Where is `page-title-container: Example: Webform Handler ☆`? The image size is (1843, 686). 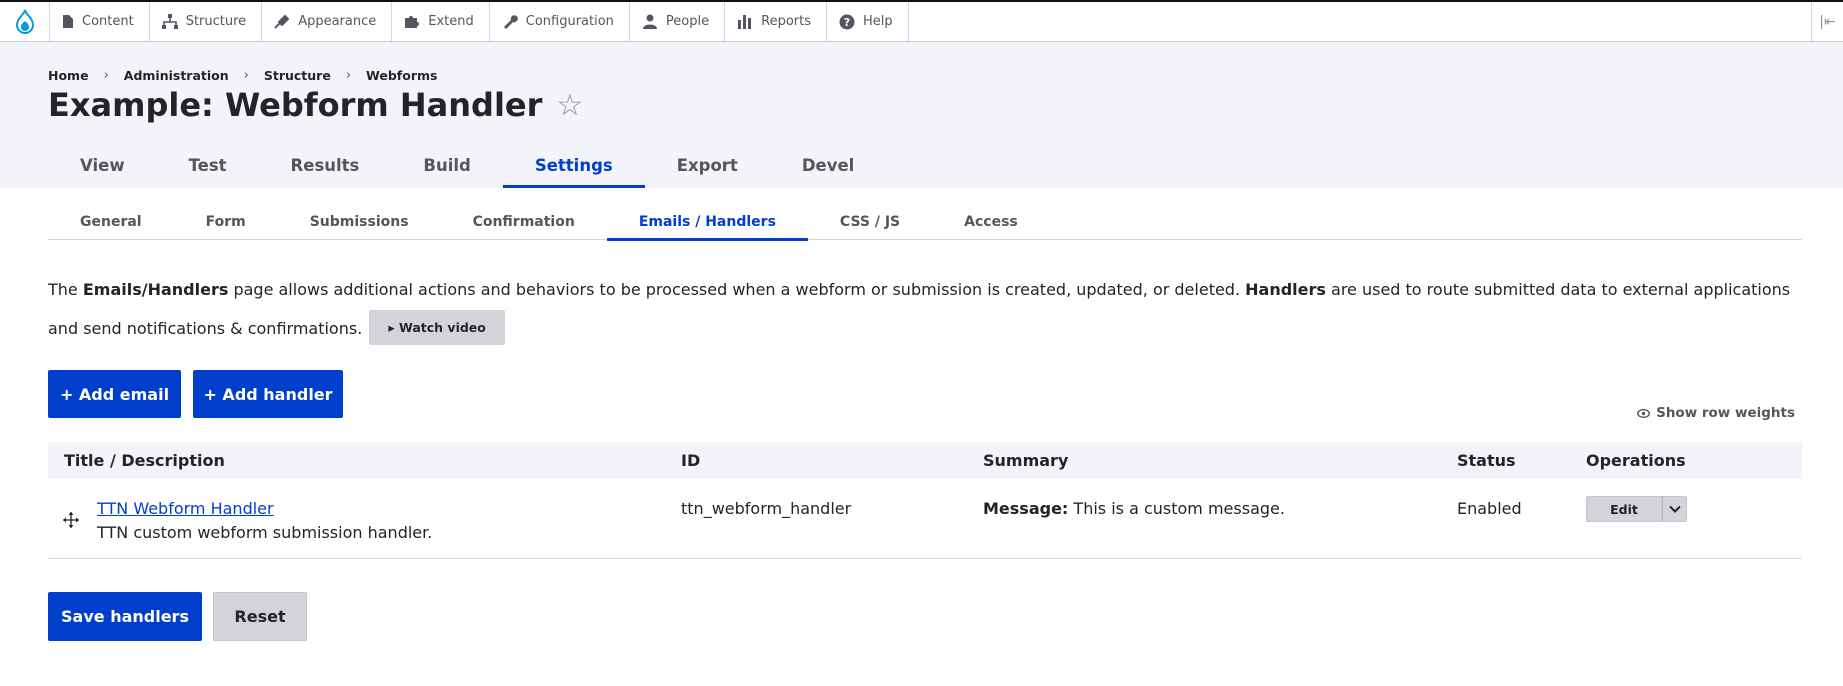 page-title-container: Example: Webform Handler ☆ is located at coordinates (315, 105).